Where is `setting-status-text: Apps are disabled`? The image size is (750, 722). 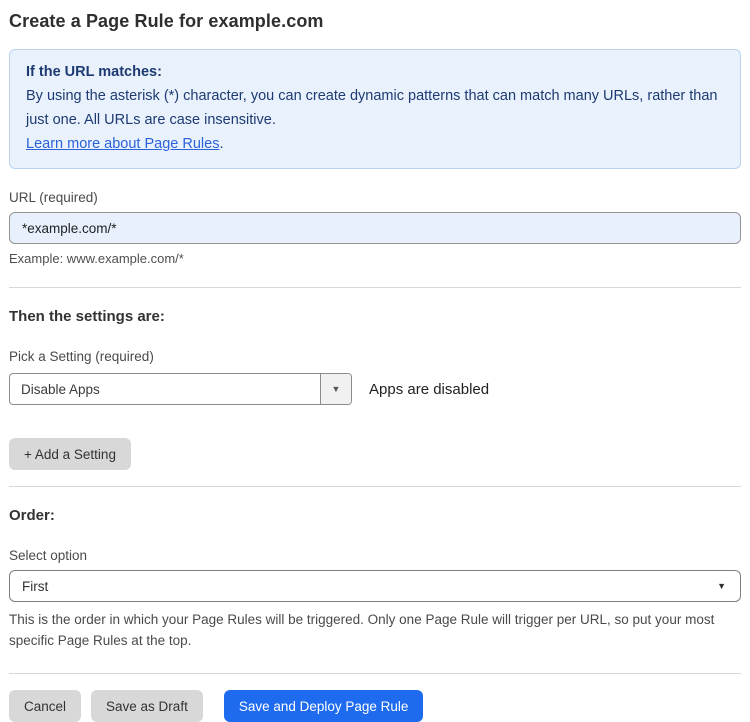
setting-status-text: Apps are disabled is located at coordinates (429, 389).